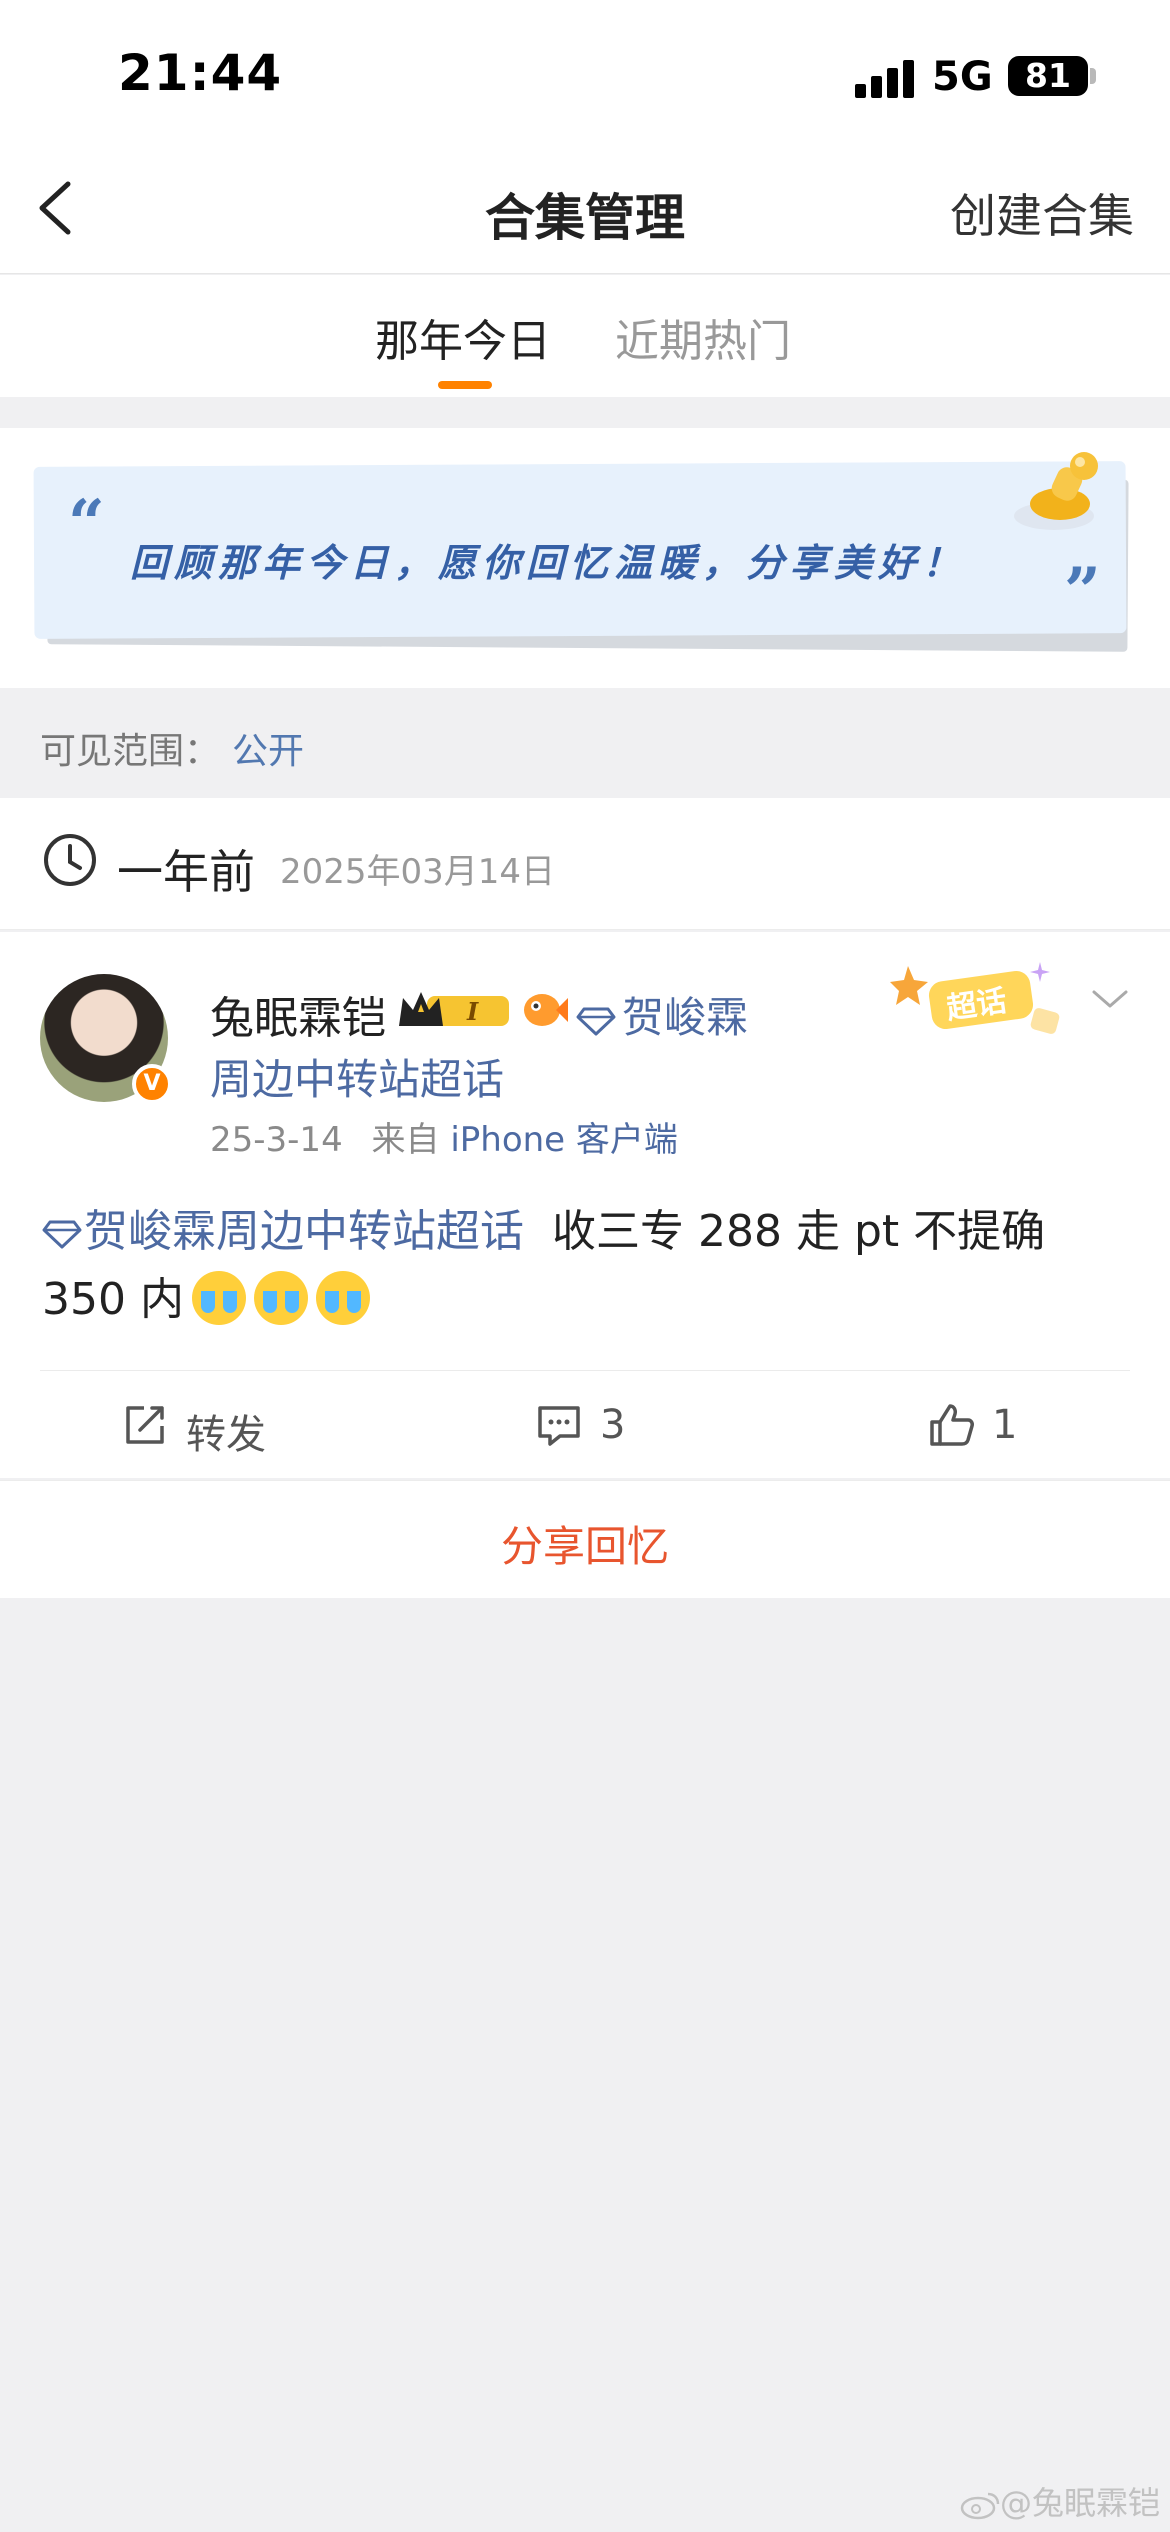  I want to click on status-time: 21:44, so click(200, 73).